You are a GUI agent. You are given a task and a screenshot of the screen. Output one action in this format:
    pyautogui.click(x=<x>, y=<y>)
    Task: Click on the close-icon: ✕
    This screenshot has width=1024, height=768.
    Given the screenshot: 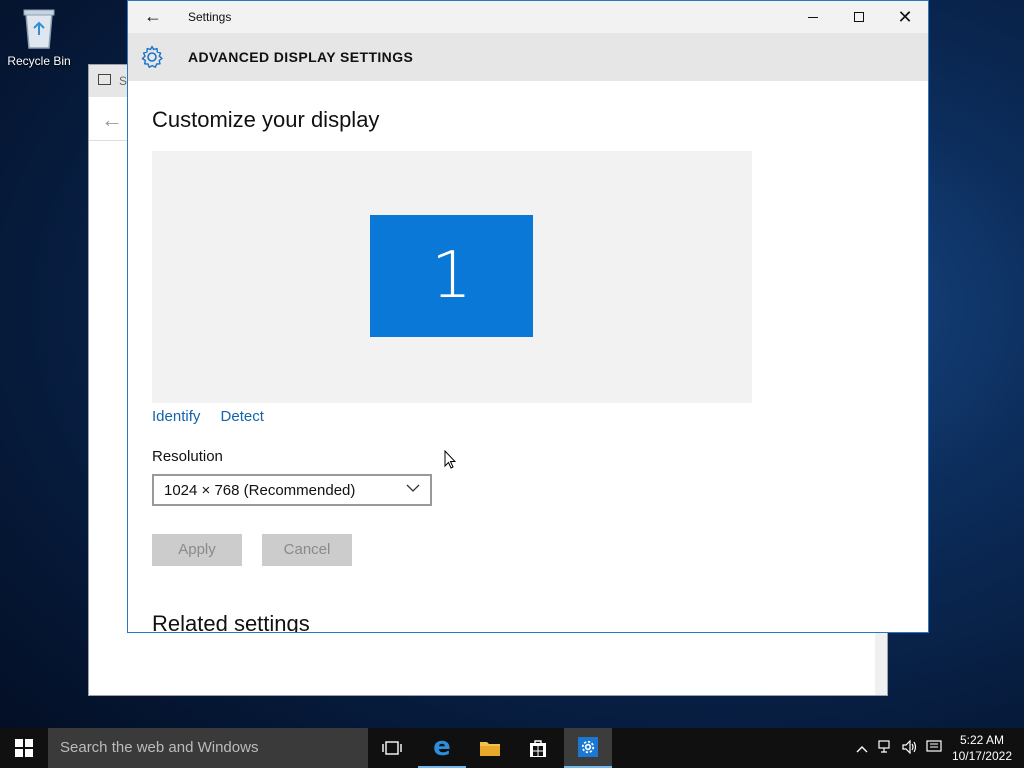 What is the action you would take?
    pyautogui.click(x=905, y=17)
    